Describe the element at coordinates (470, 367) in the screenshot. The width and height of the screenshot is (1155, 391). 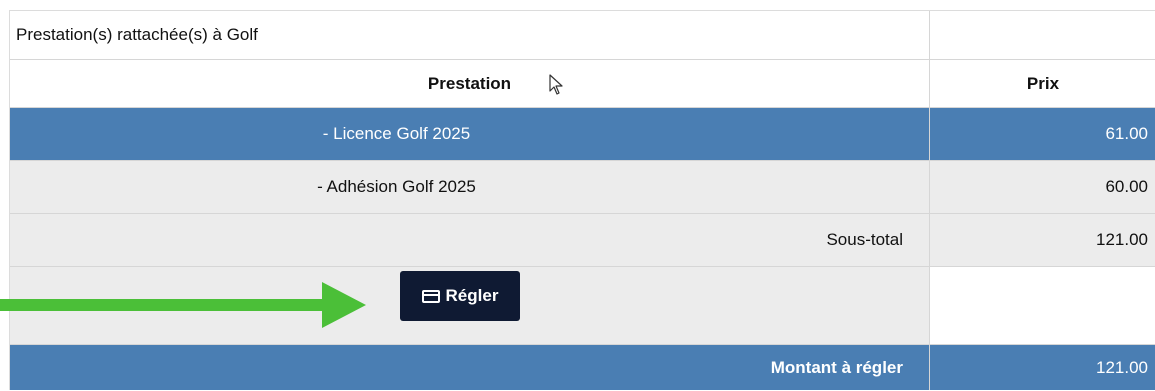
I see `total-label: Montant à régler` at that location.